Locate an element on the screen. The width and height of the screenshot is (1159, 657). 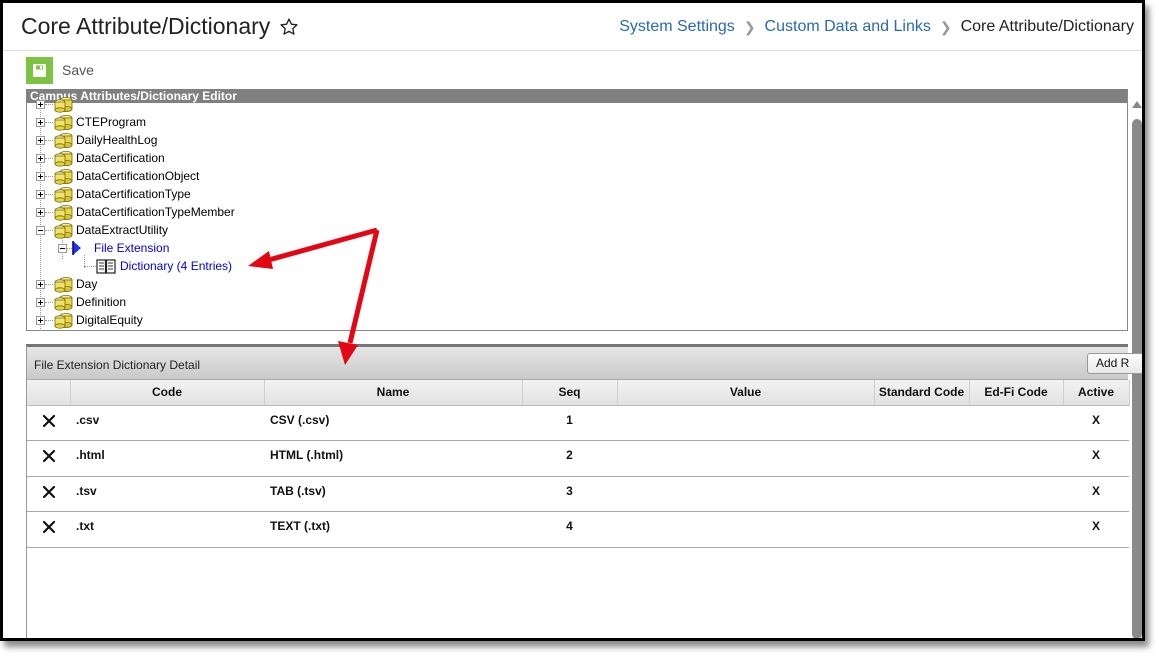
table-row: .html HTML (.html) 2 X is located at coordinates (578, 458).